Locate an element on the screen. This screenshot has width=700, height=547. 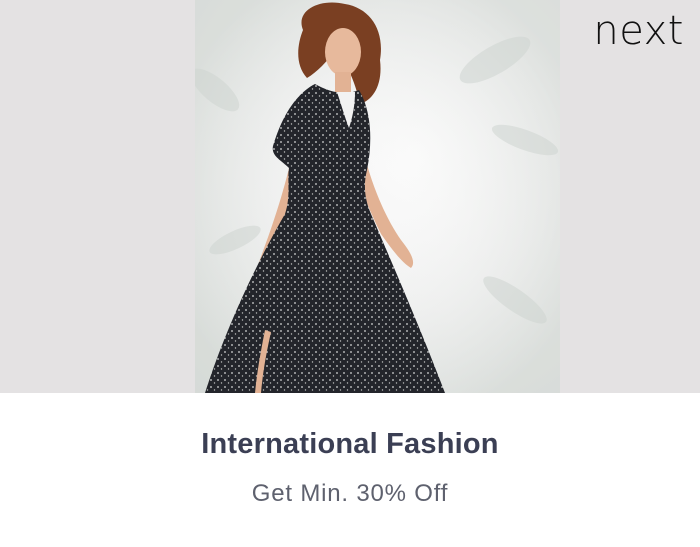
brand-logo: next is located at coordinates (638, 31).